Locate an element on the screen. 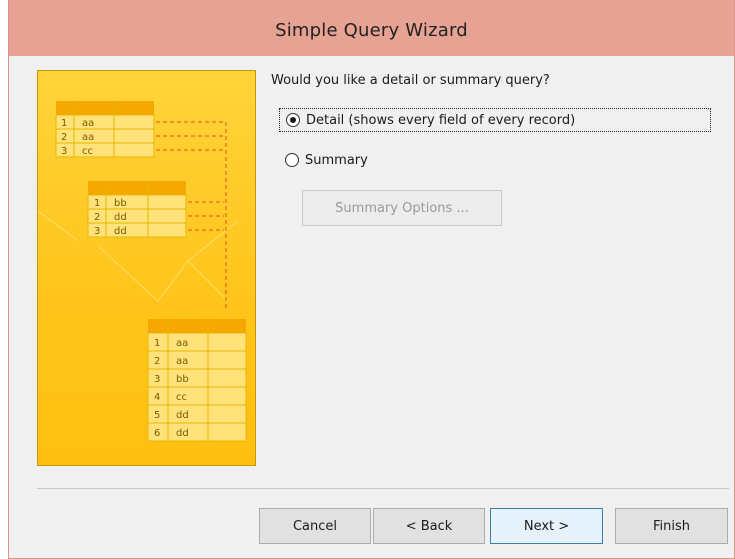 This screenshot has width=735, height=559. summary-option: Summary is located at coordinates (323, 160).